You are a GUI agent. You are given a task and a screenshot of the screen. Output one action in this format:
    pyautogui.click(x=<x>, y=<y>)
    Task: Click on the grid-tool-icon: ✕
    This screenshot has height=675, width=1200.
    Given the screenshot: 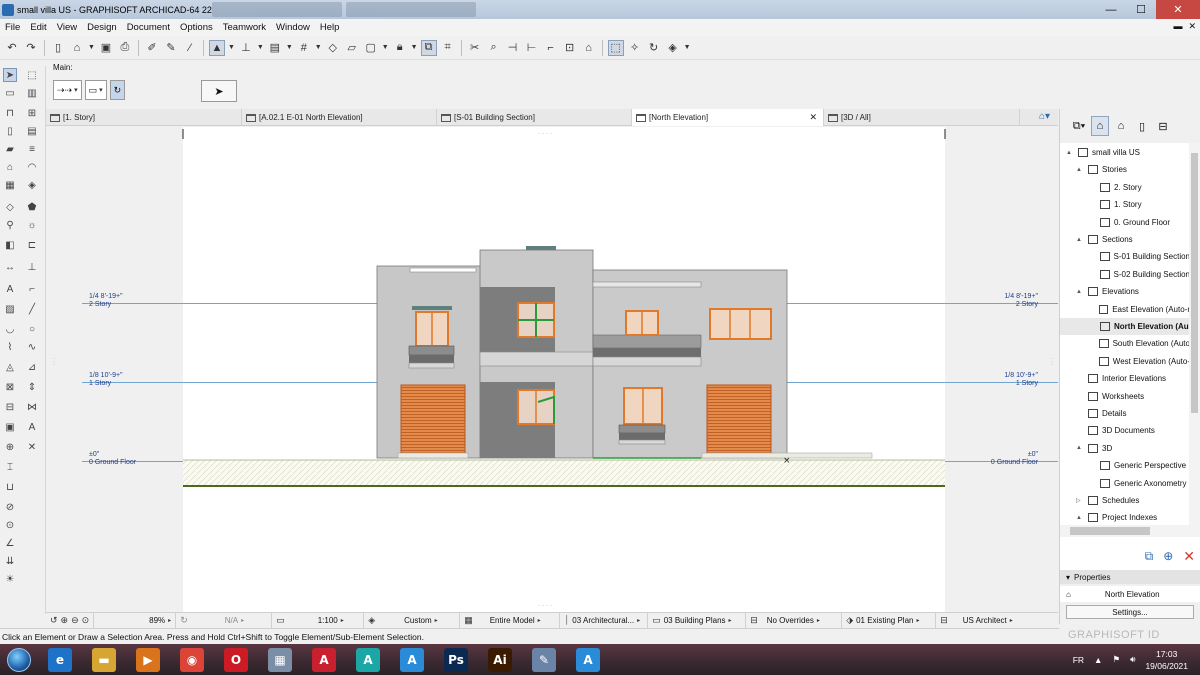 What is the action you would take?
    pyautogui.click(x=32, y=447)
    